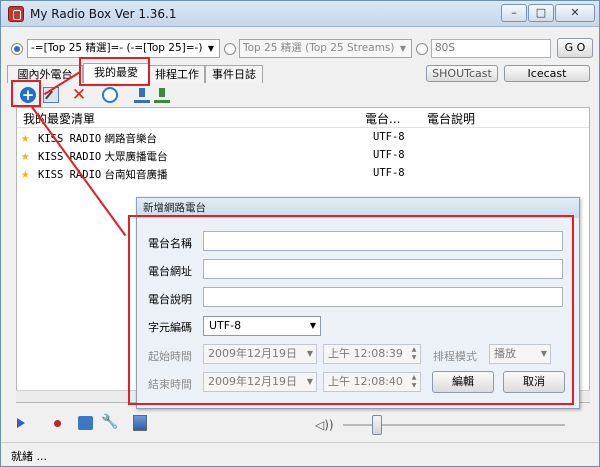  Describe the element at coordinates (103, 14) in the screenshot. I see `window-title: My Radio Box Ver 1.36.1` at that location.